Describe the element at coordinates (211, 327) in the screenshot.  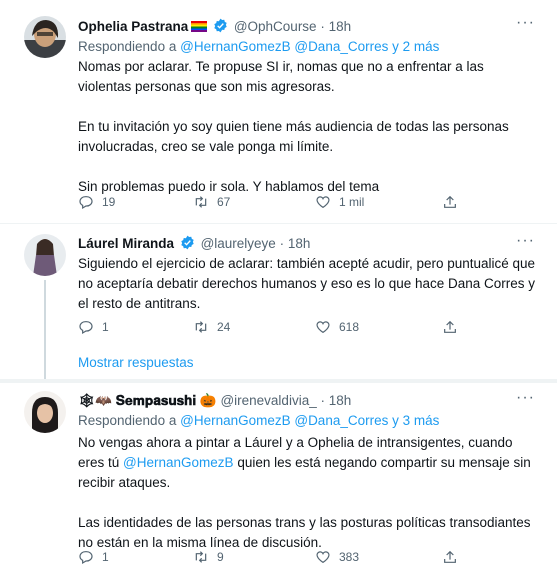
I see `retweet-button: 24` at that location.